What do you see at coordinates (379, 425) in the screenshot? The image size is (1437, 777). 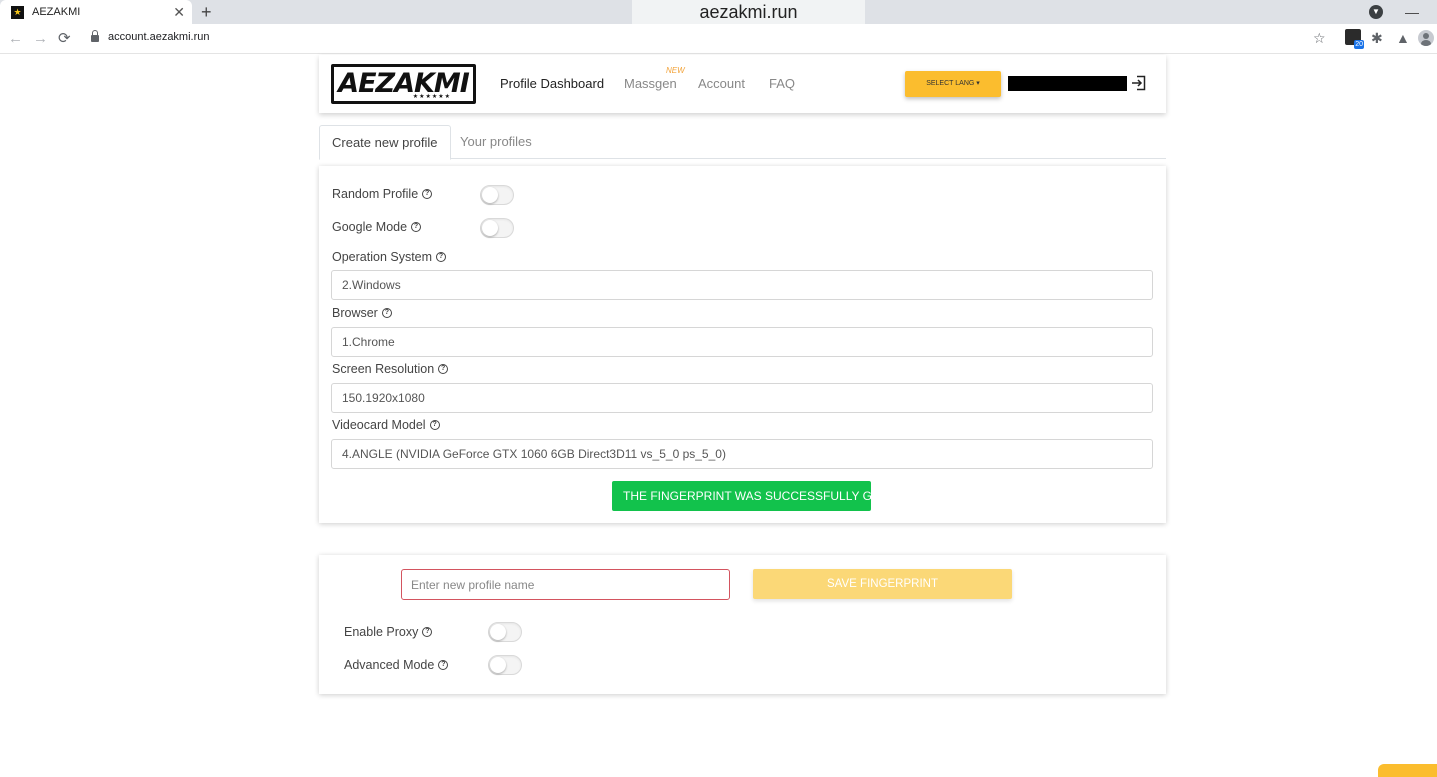 I see `videocard-model-text: Videocard Model` at bounding box center [379, 425].